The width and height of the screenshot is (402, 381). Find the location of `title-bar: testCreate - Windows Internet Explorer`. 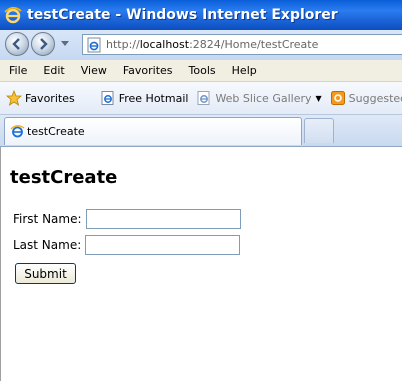

title-bar: testCreate - Windows Internet Explorer is located at coordinates (201, 15).